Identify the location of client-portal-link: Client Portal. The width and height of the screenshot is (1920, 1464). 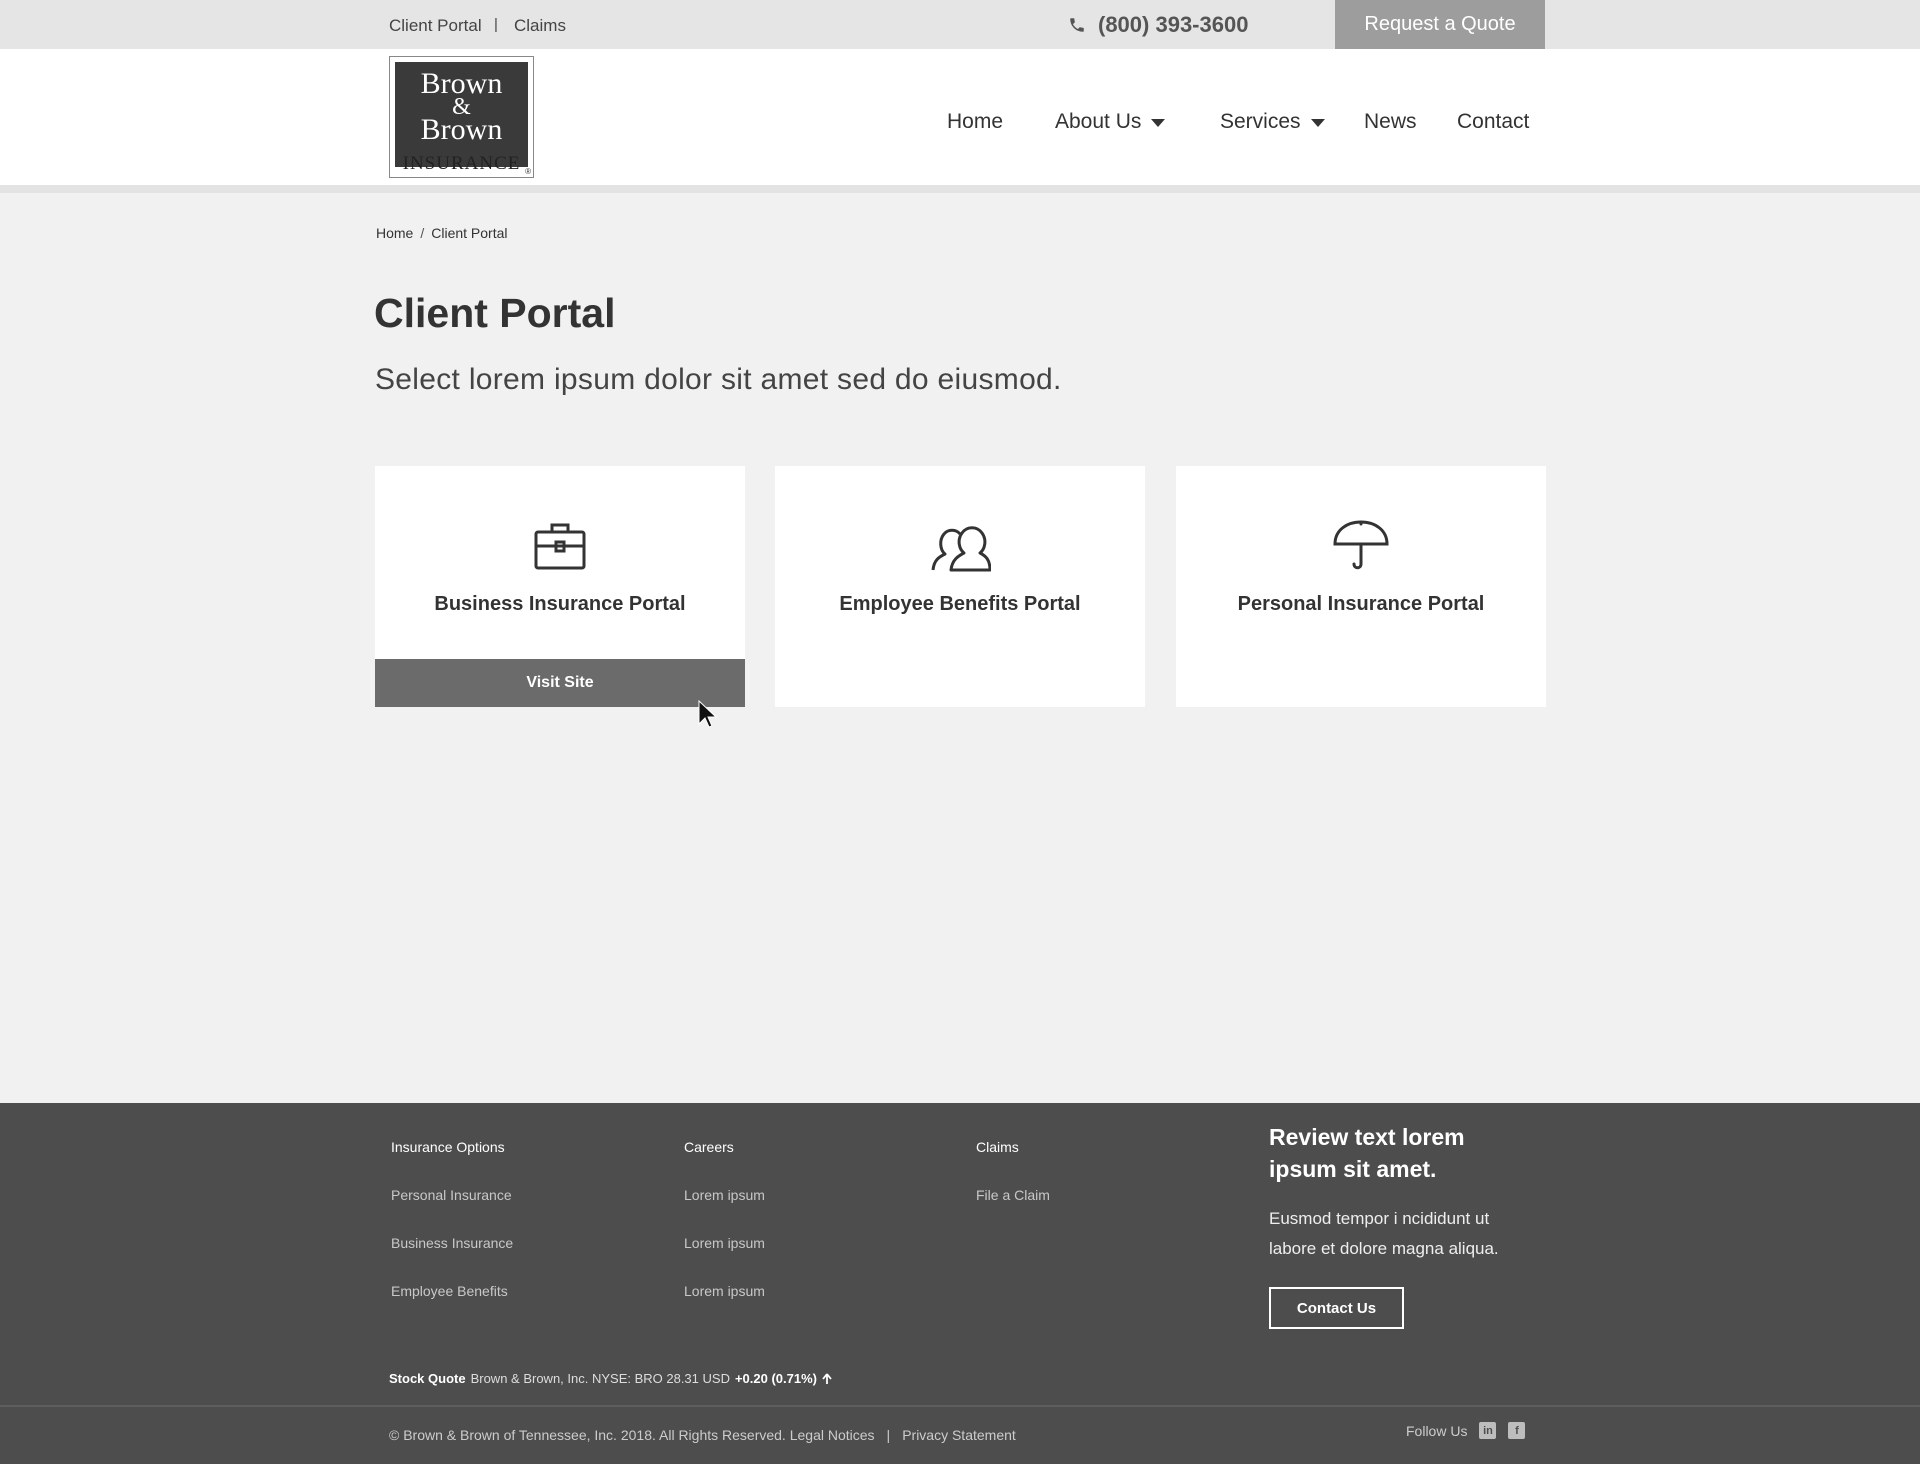
(435, 26).